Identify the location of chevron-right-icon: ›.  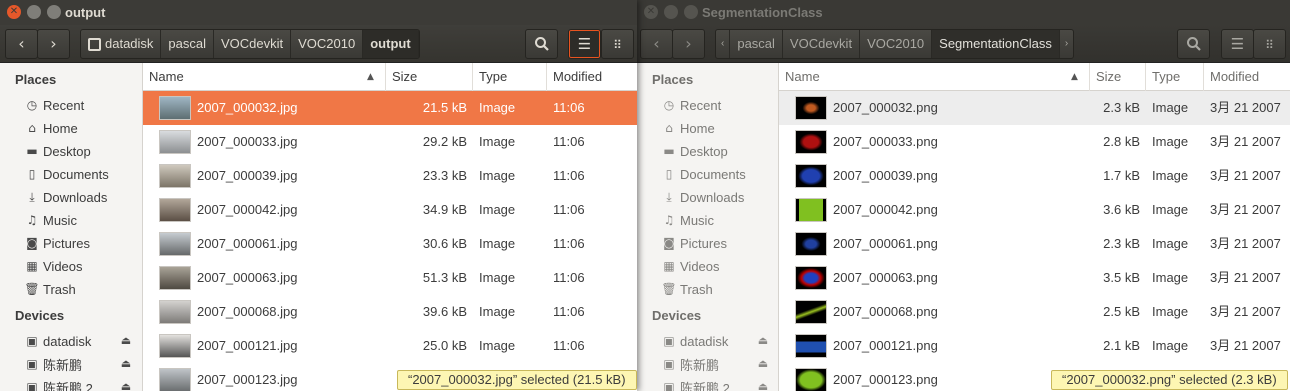
(53, 43).